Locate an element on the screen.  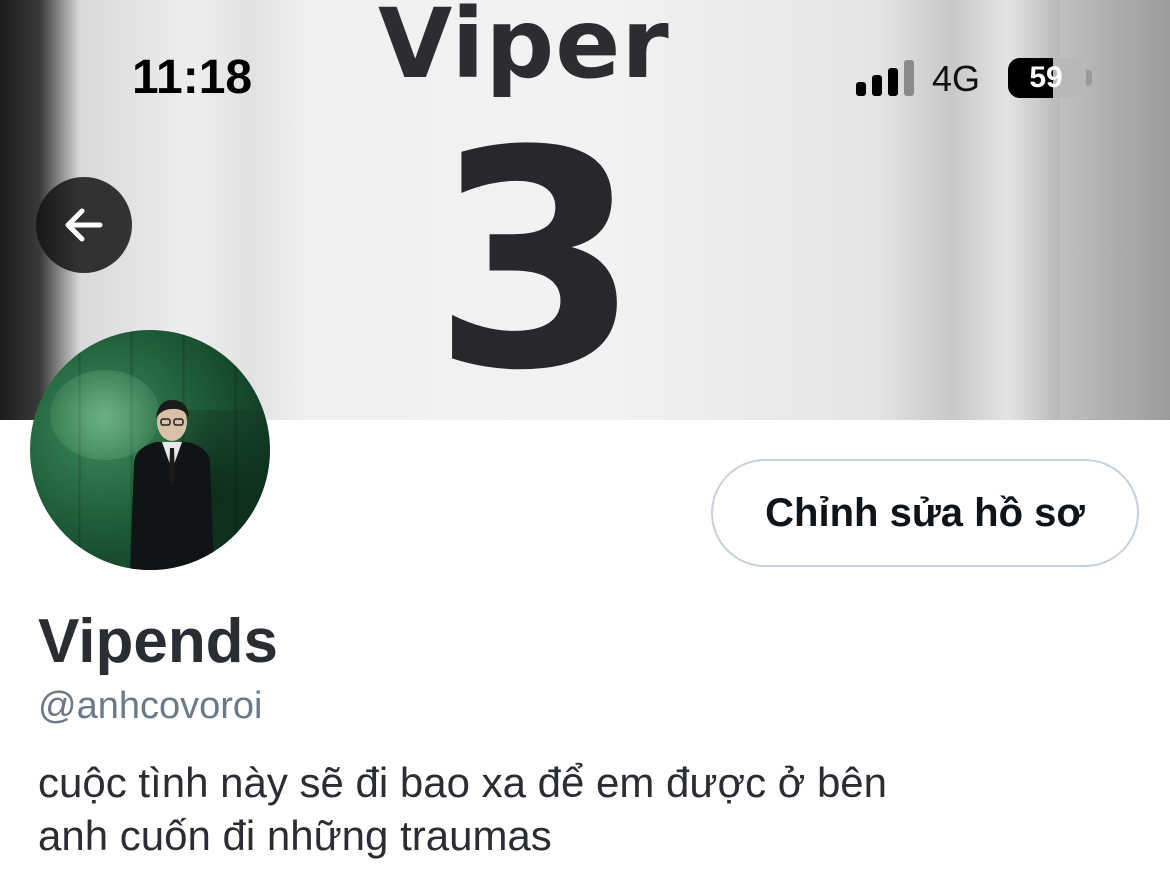
avatar is located at coordinates (150, 450).